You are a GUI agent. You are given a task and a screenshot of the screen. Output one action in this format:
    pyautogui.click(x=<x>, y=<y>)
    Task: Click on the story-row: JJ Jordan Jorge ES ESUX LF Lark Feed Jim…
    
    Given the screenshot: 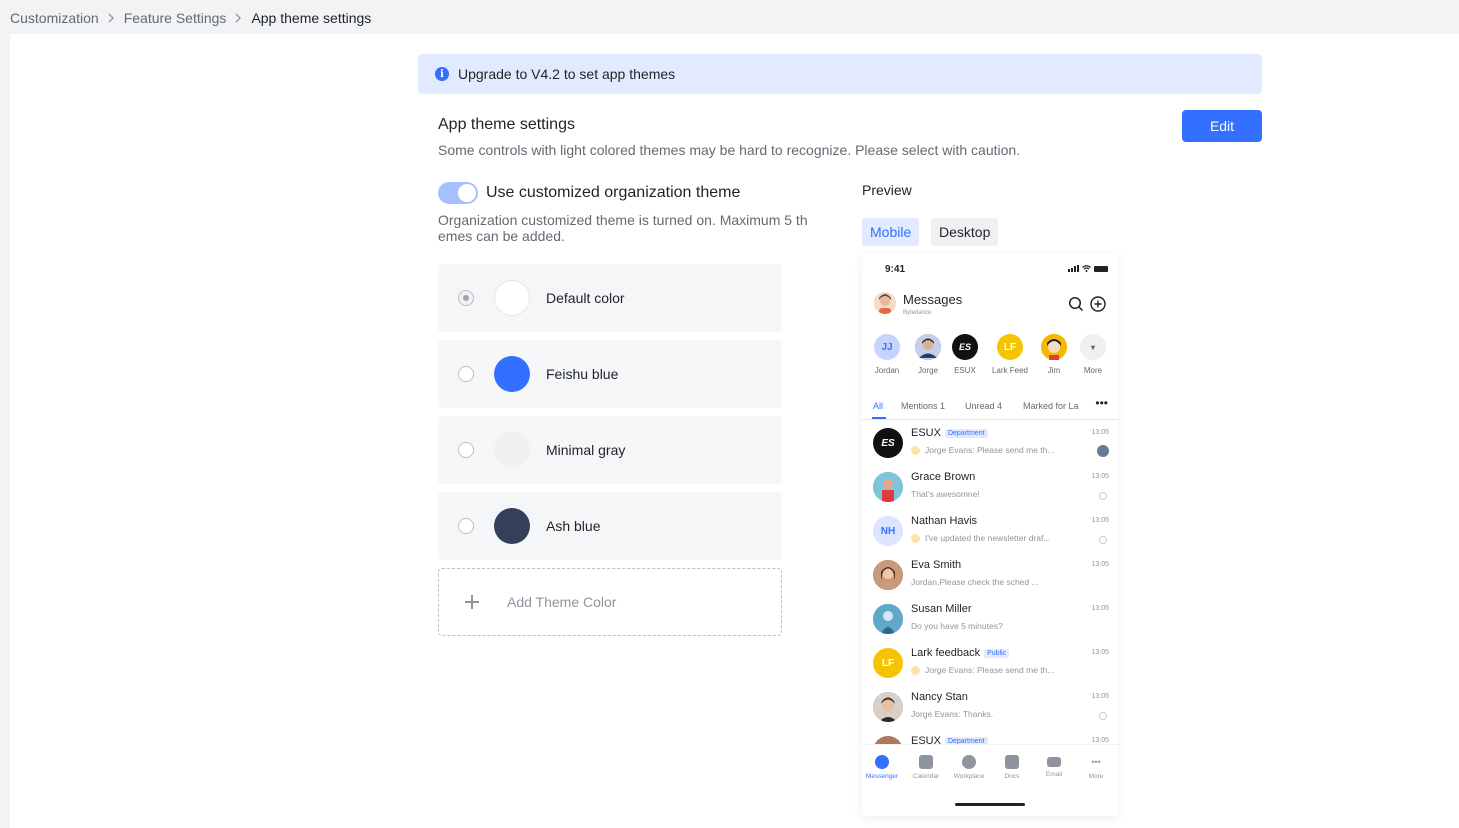 What is the action you would take?
    pyautogui.click(x=990, y=357)
    